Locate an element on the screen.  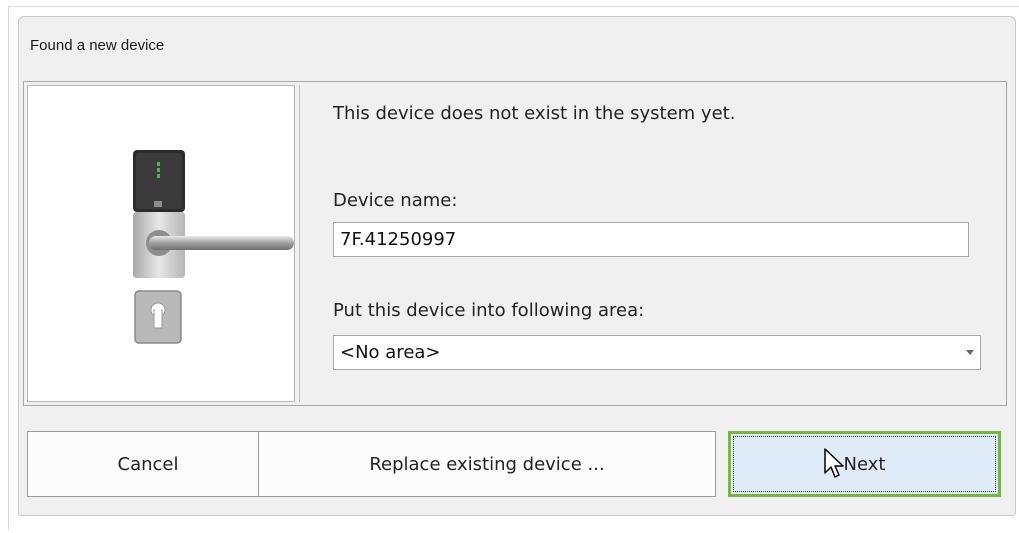
outer-left-border is located at coordinates (8, 268).